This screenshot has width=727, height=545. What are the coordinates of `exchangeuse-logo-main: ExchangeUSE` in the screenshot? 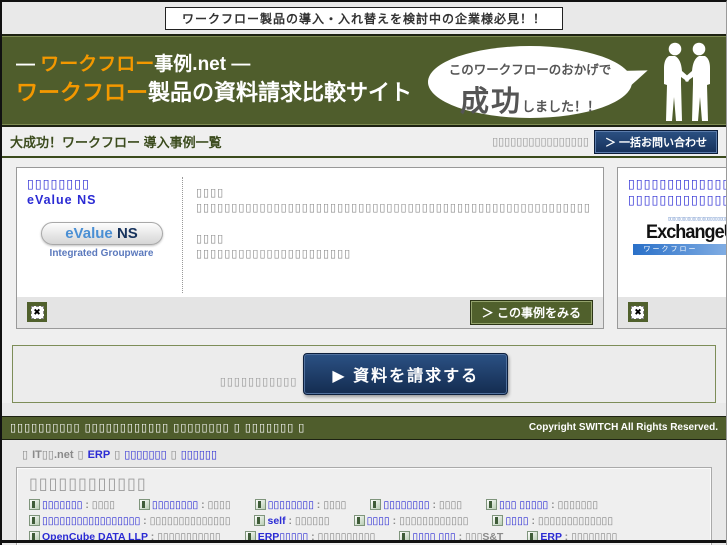 It's located at (686, 233).